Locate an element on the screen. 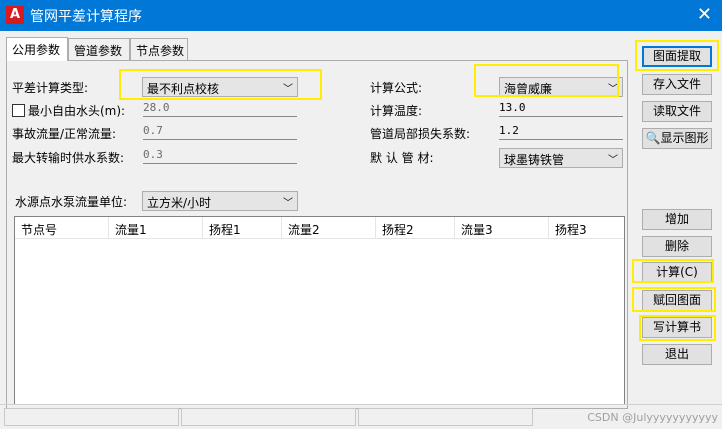 This screenshot has height=429, width=722. calc-type-select: 最不利点校核 ﹀ is located at coordinates (220, 87).